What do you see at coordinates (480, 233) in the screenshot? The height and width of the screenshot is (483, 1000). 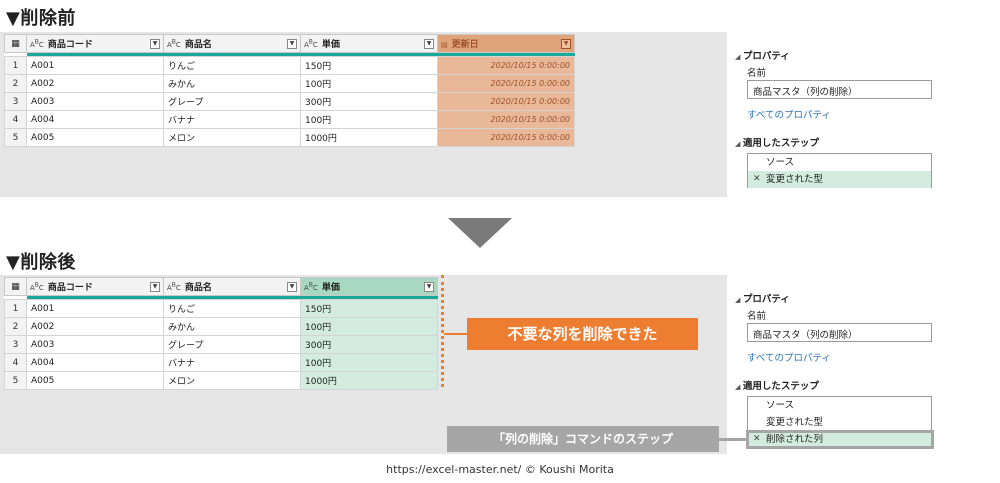 I see `down-arrow-icon` at bounding box center [480, 233].